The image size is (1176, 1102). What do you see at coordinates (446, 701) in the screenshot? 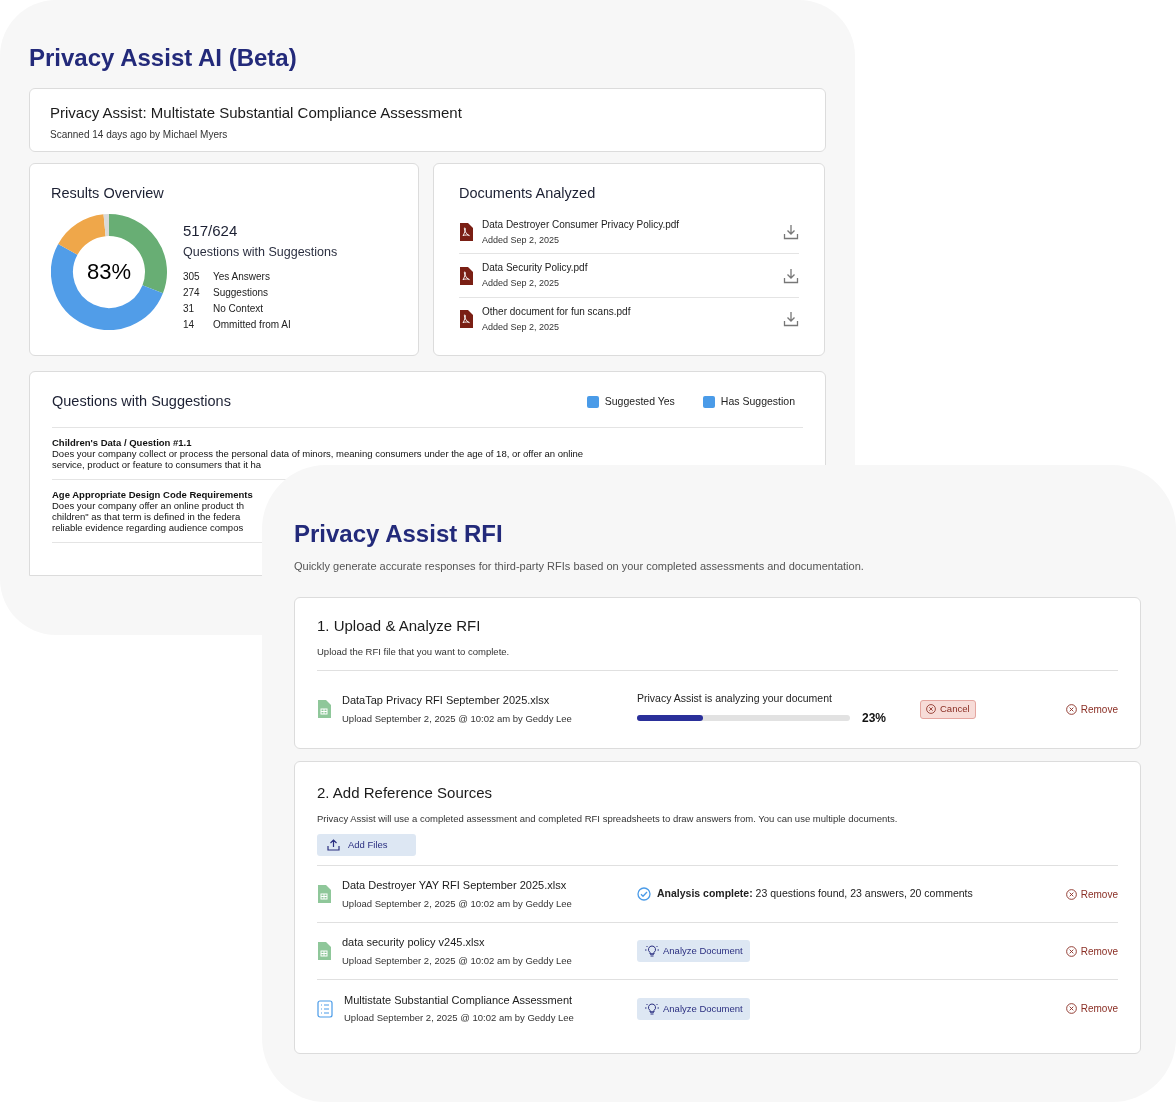
I see `file-name: DataTap Privacy RFI September 2025.xlsx` at bounding box center [446, 701].